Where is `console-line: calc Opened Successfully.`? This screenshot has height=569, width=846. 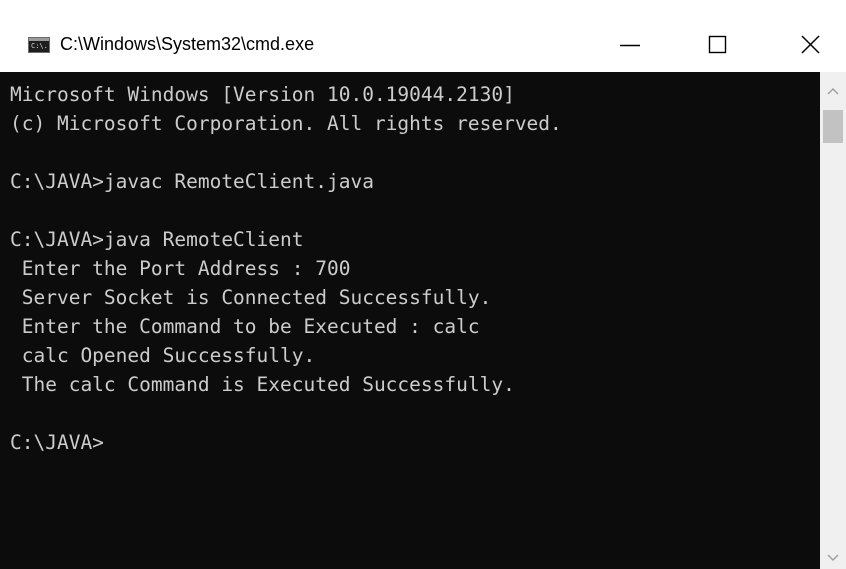 console-line: calc Opened Successfully. is located at coordinates (163, 355).